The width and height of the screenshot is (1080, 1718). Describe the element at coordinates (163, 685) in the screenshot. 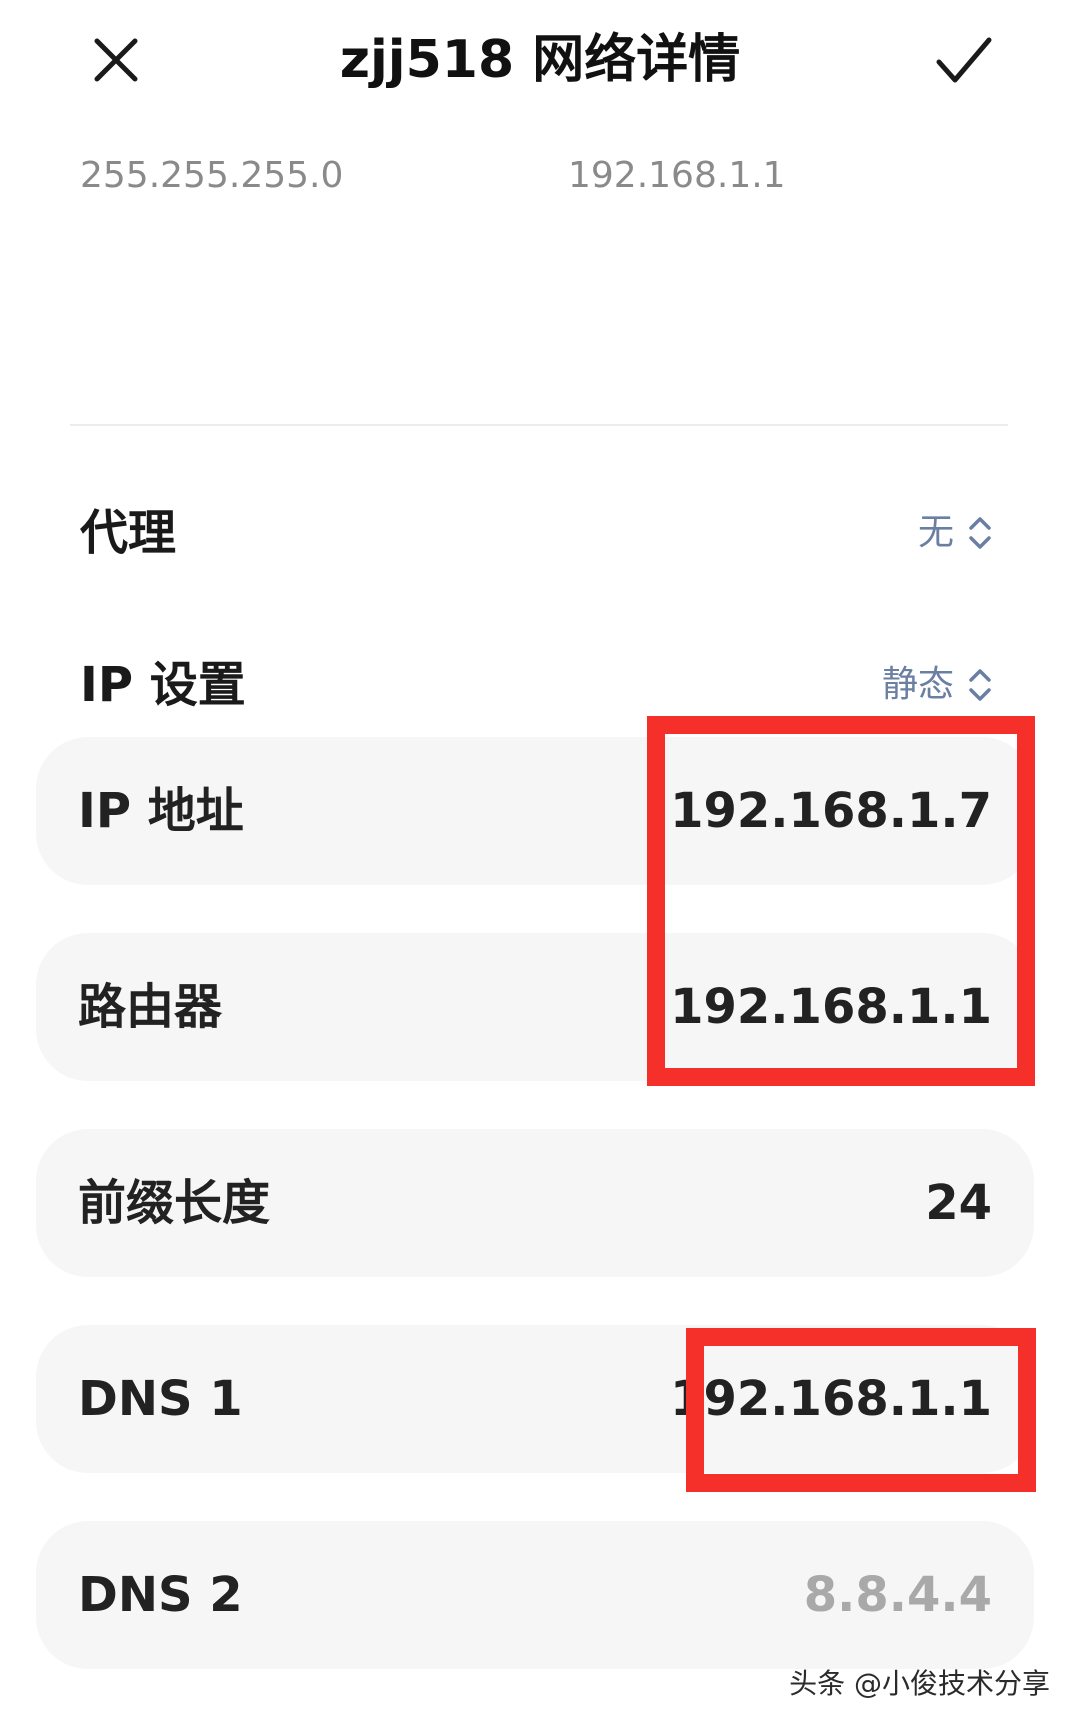

I see `ip-settings-label: IP 设置` at that location.